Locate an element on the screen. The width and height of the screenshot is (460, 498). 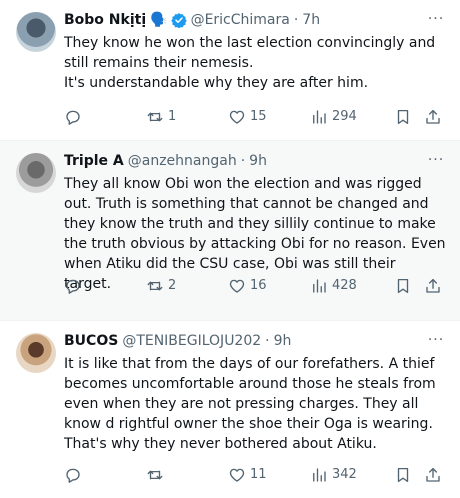
display-name: BUCOS is located at coordinates (91, 341).